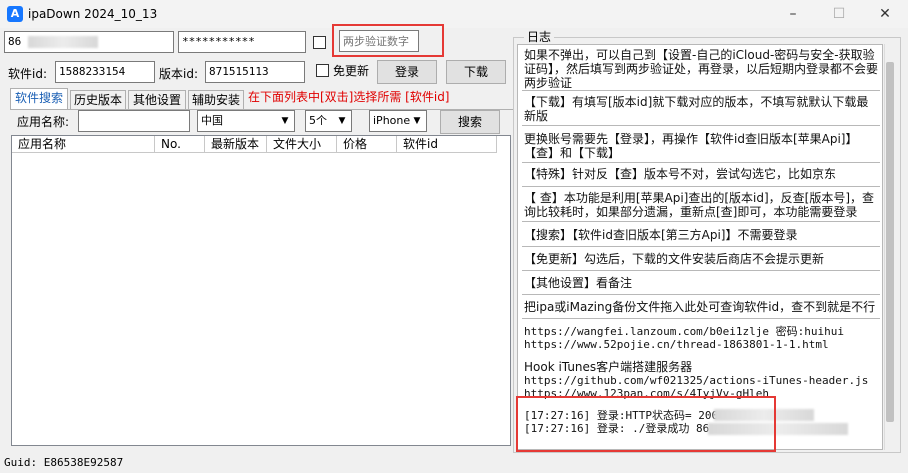 This screenshot has height=473, width=908. I want to click on country-value: 中国, so click(212, 120).